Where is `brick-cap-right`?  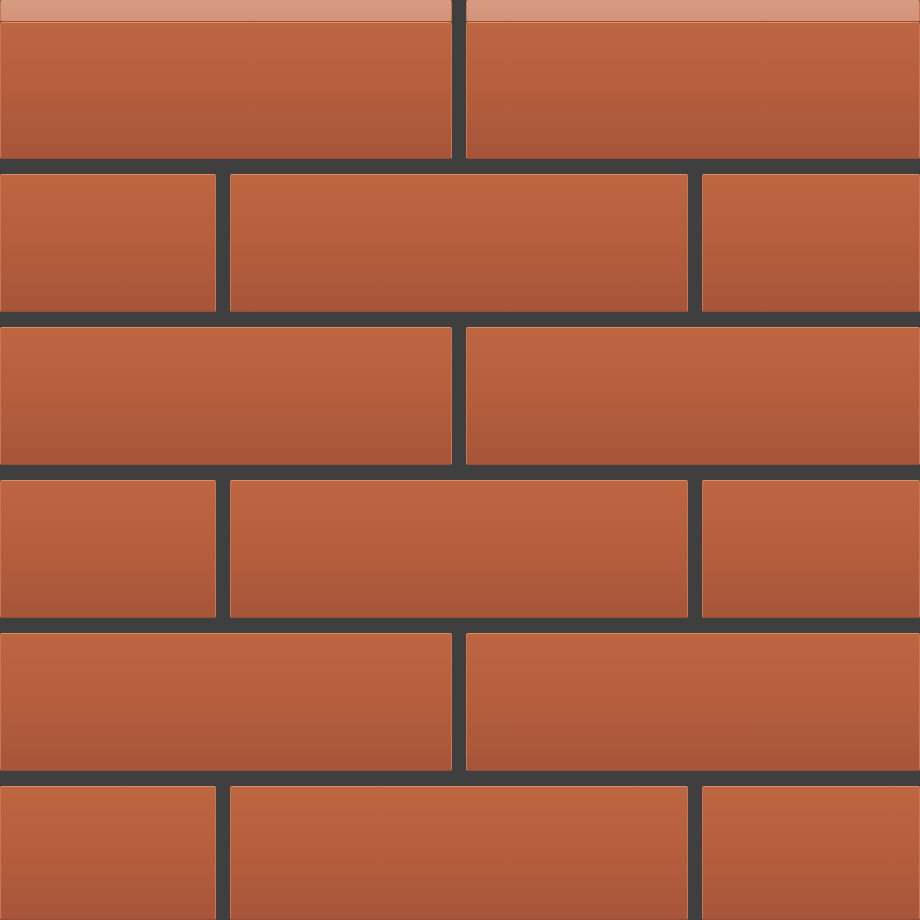
brick-cap-right is located at coordinates (693, 11).